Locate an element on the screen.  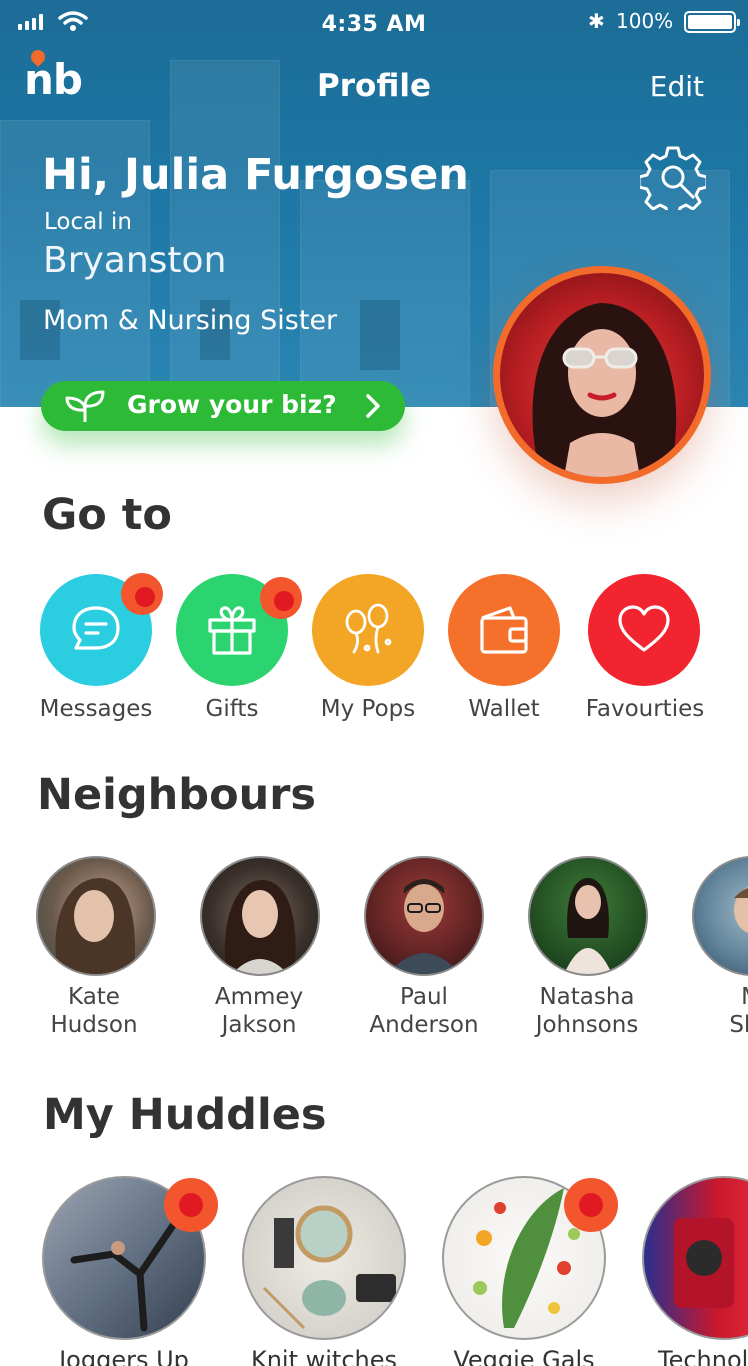
neighbour-name: M Sha is located at coordinates (709, 1011).